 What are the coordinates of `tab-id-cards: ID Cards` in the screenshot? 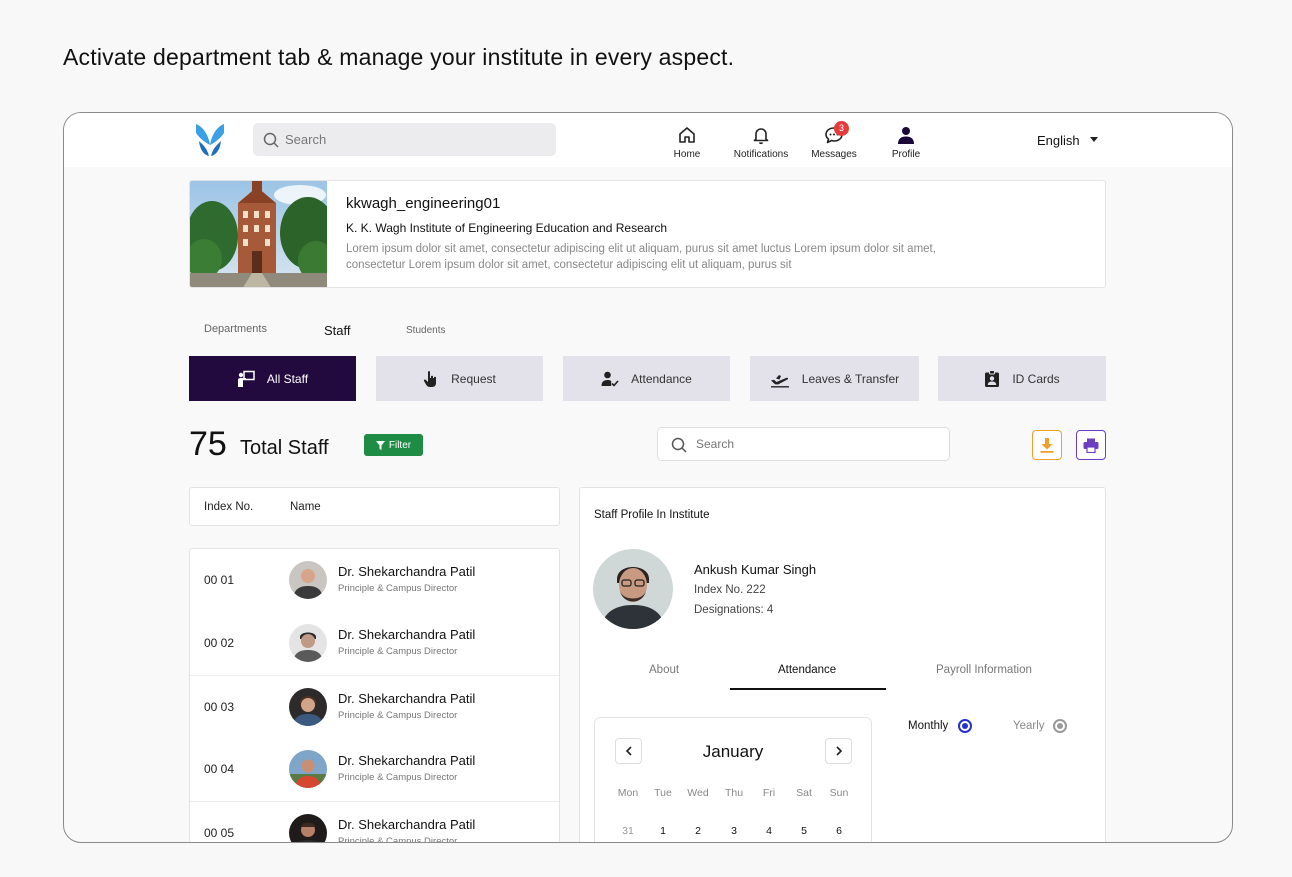 It's located at (1022, 378).